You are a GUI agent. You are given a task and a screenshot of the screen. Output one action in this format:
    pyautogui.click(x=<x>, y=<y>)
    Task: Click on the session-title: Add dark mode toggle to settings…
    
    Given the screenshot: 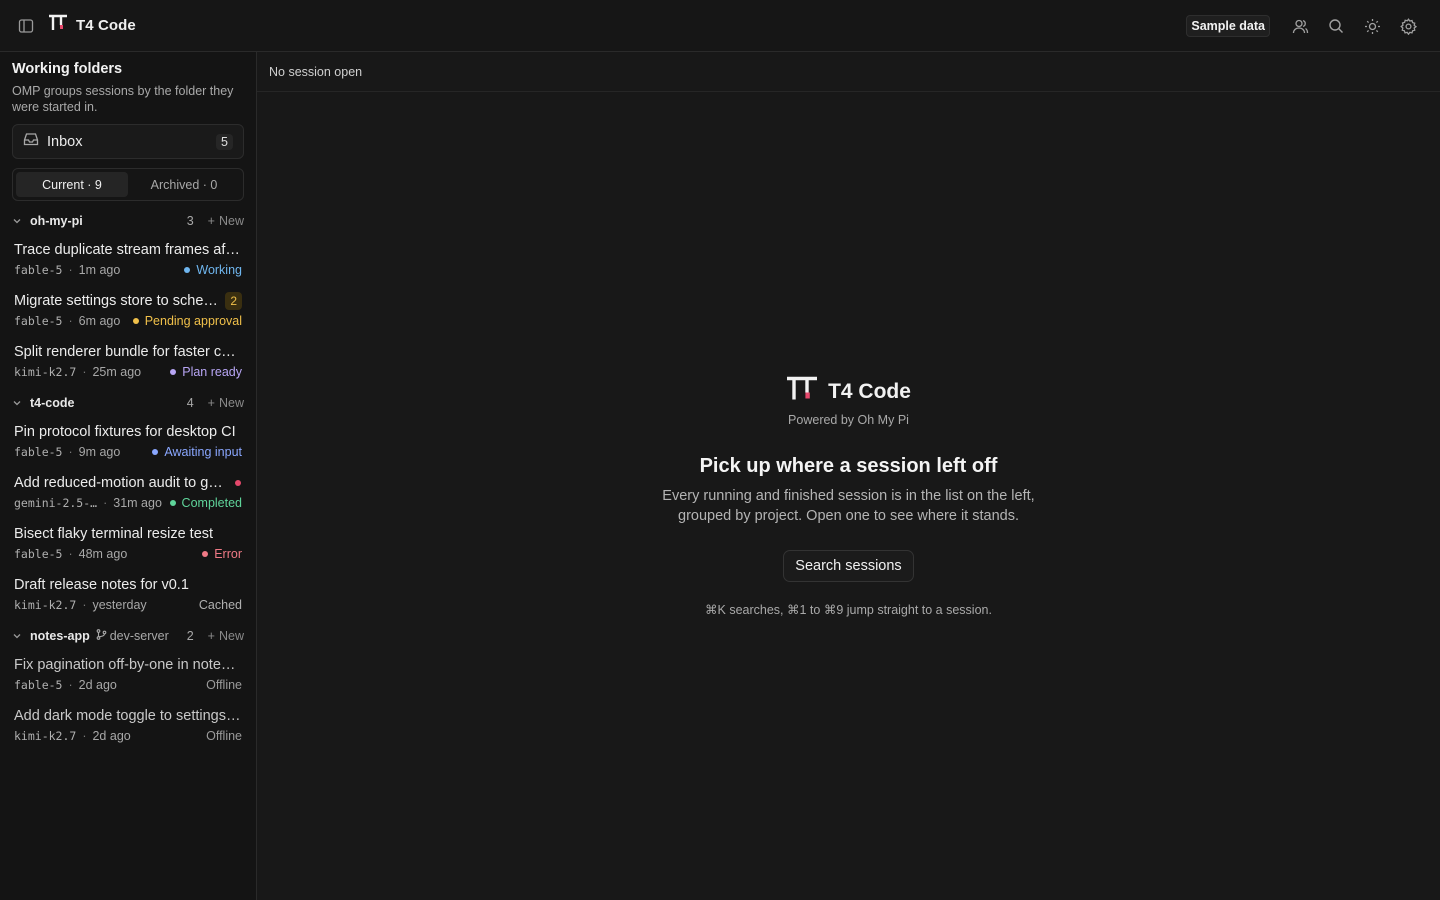 What is the action you would take?
    pyautogui.click(x=127, y=716)
    